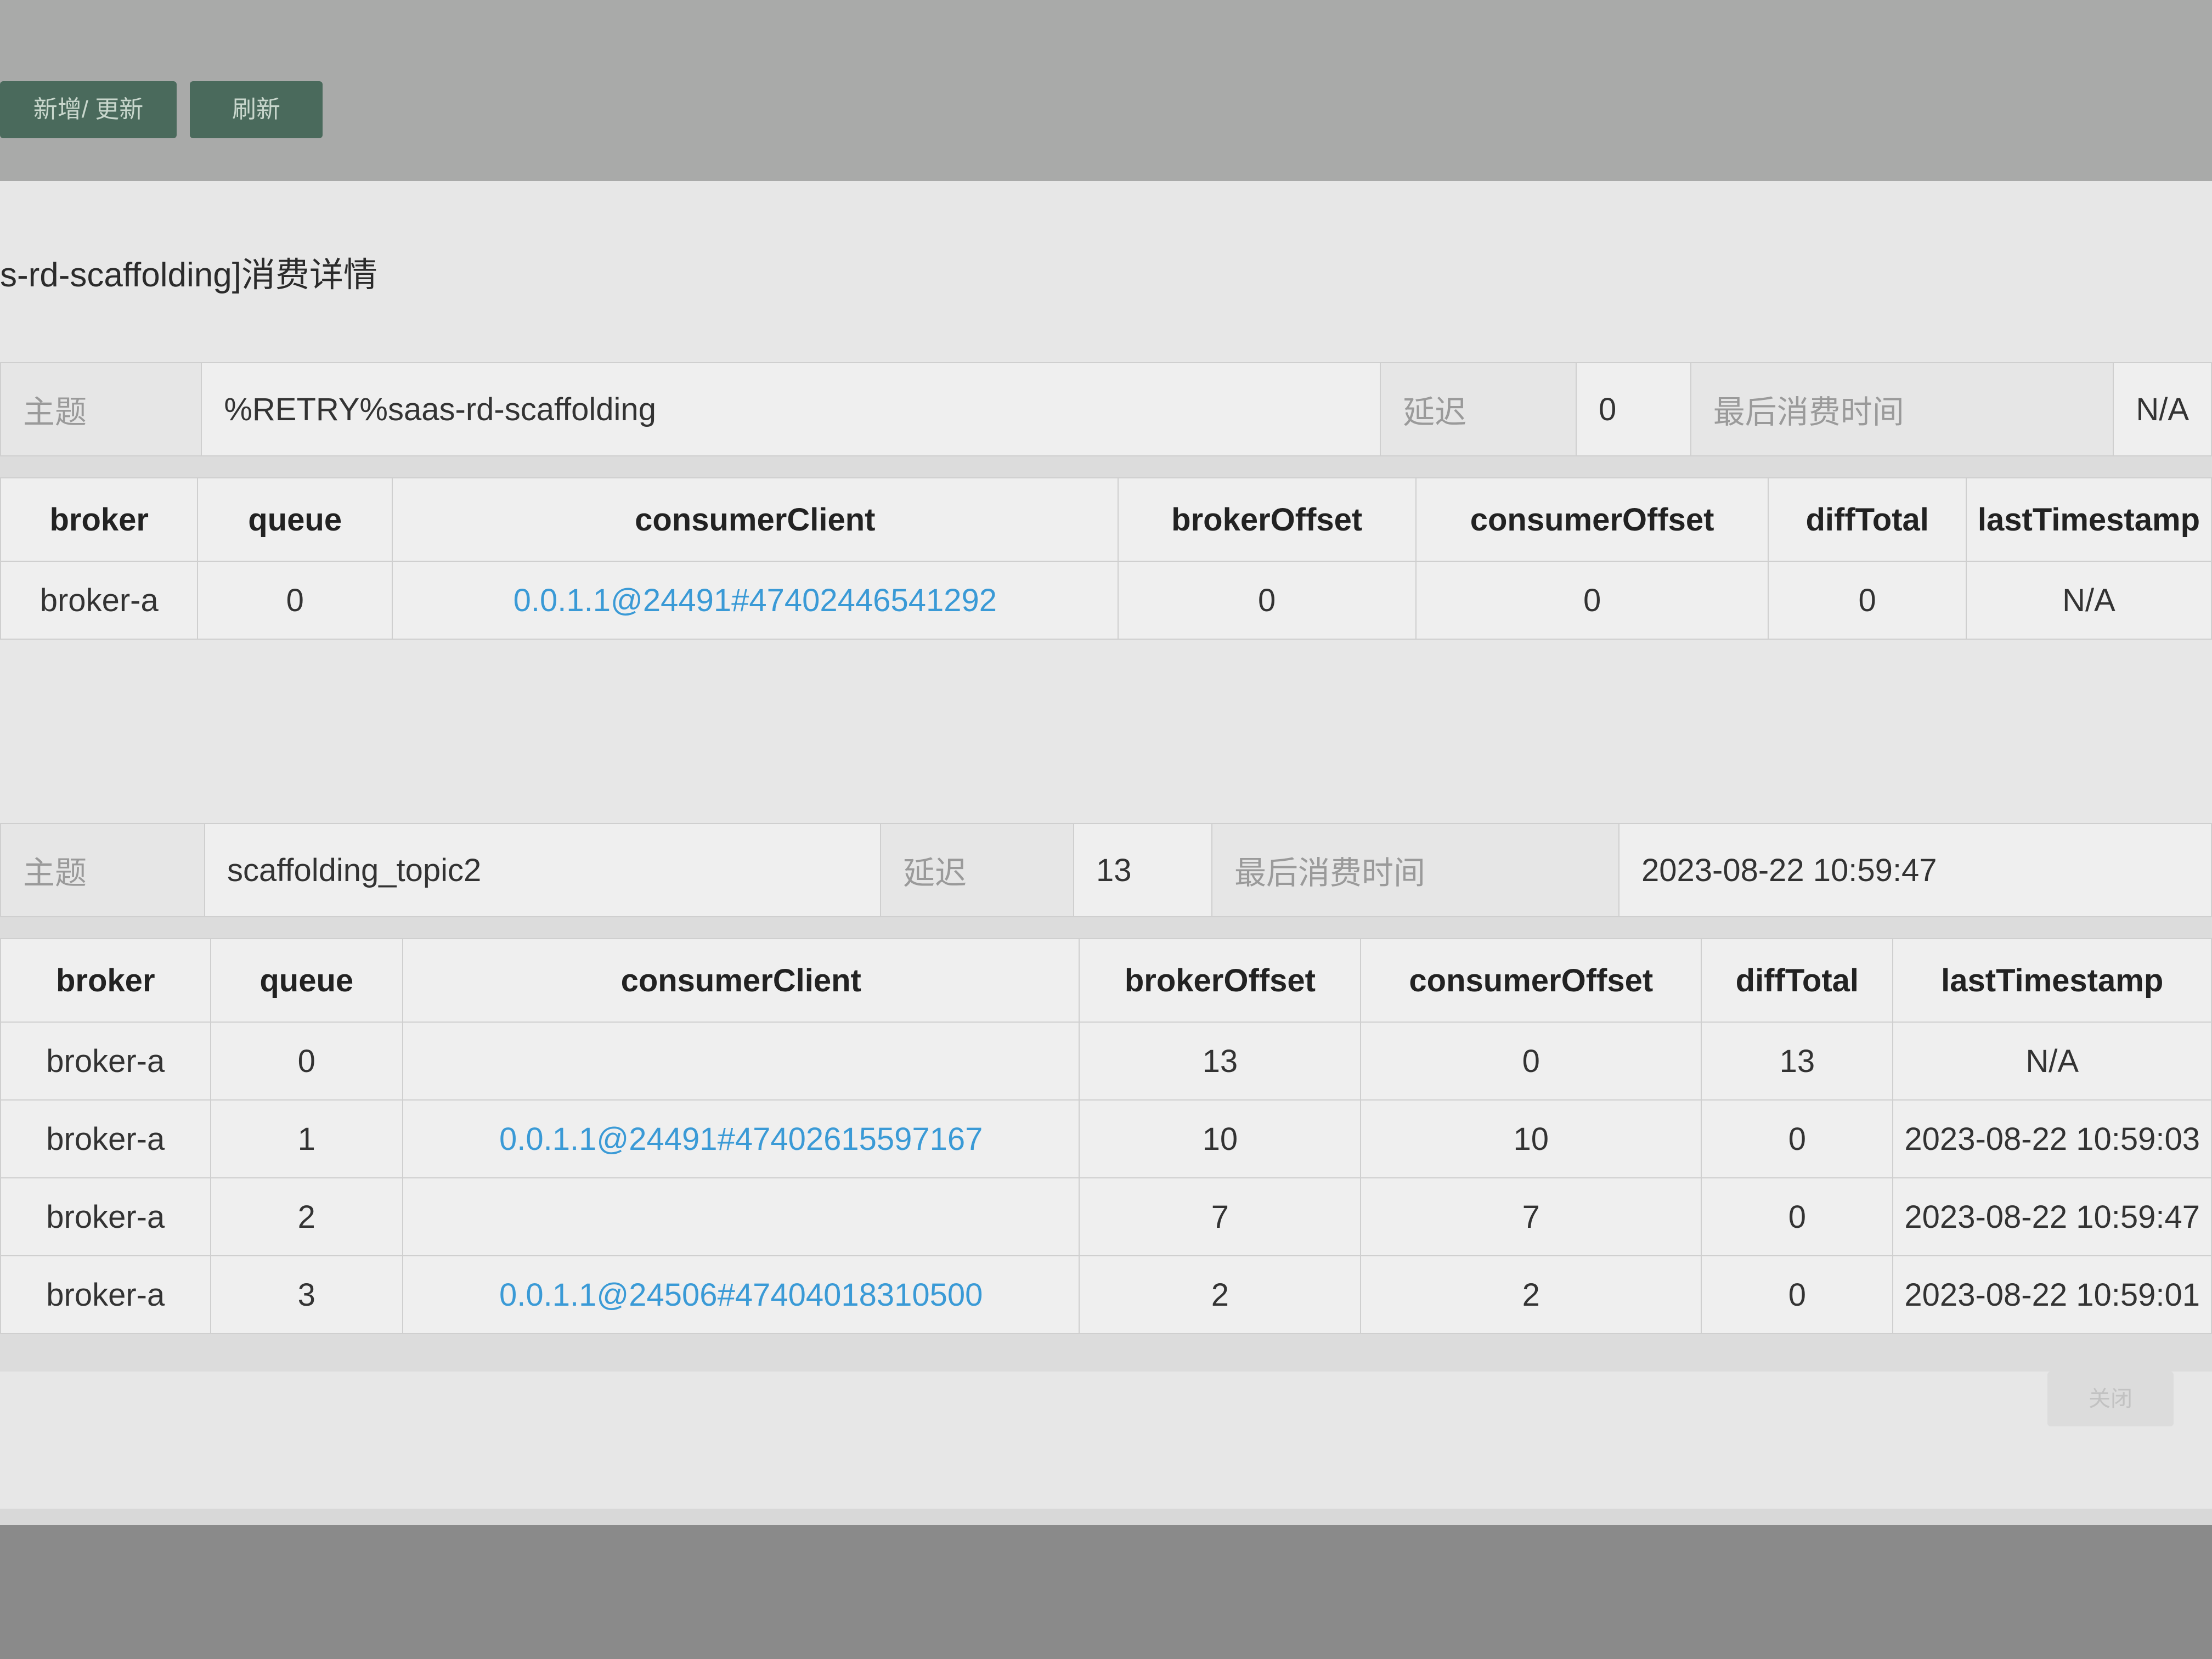 The image size is (2212, 1659). I want to click on add-update-button: 新增/ 更新, so click(88, 110).